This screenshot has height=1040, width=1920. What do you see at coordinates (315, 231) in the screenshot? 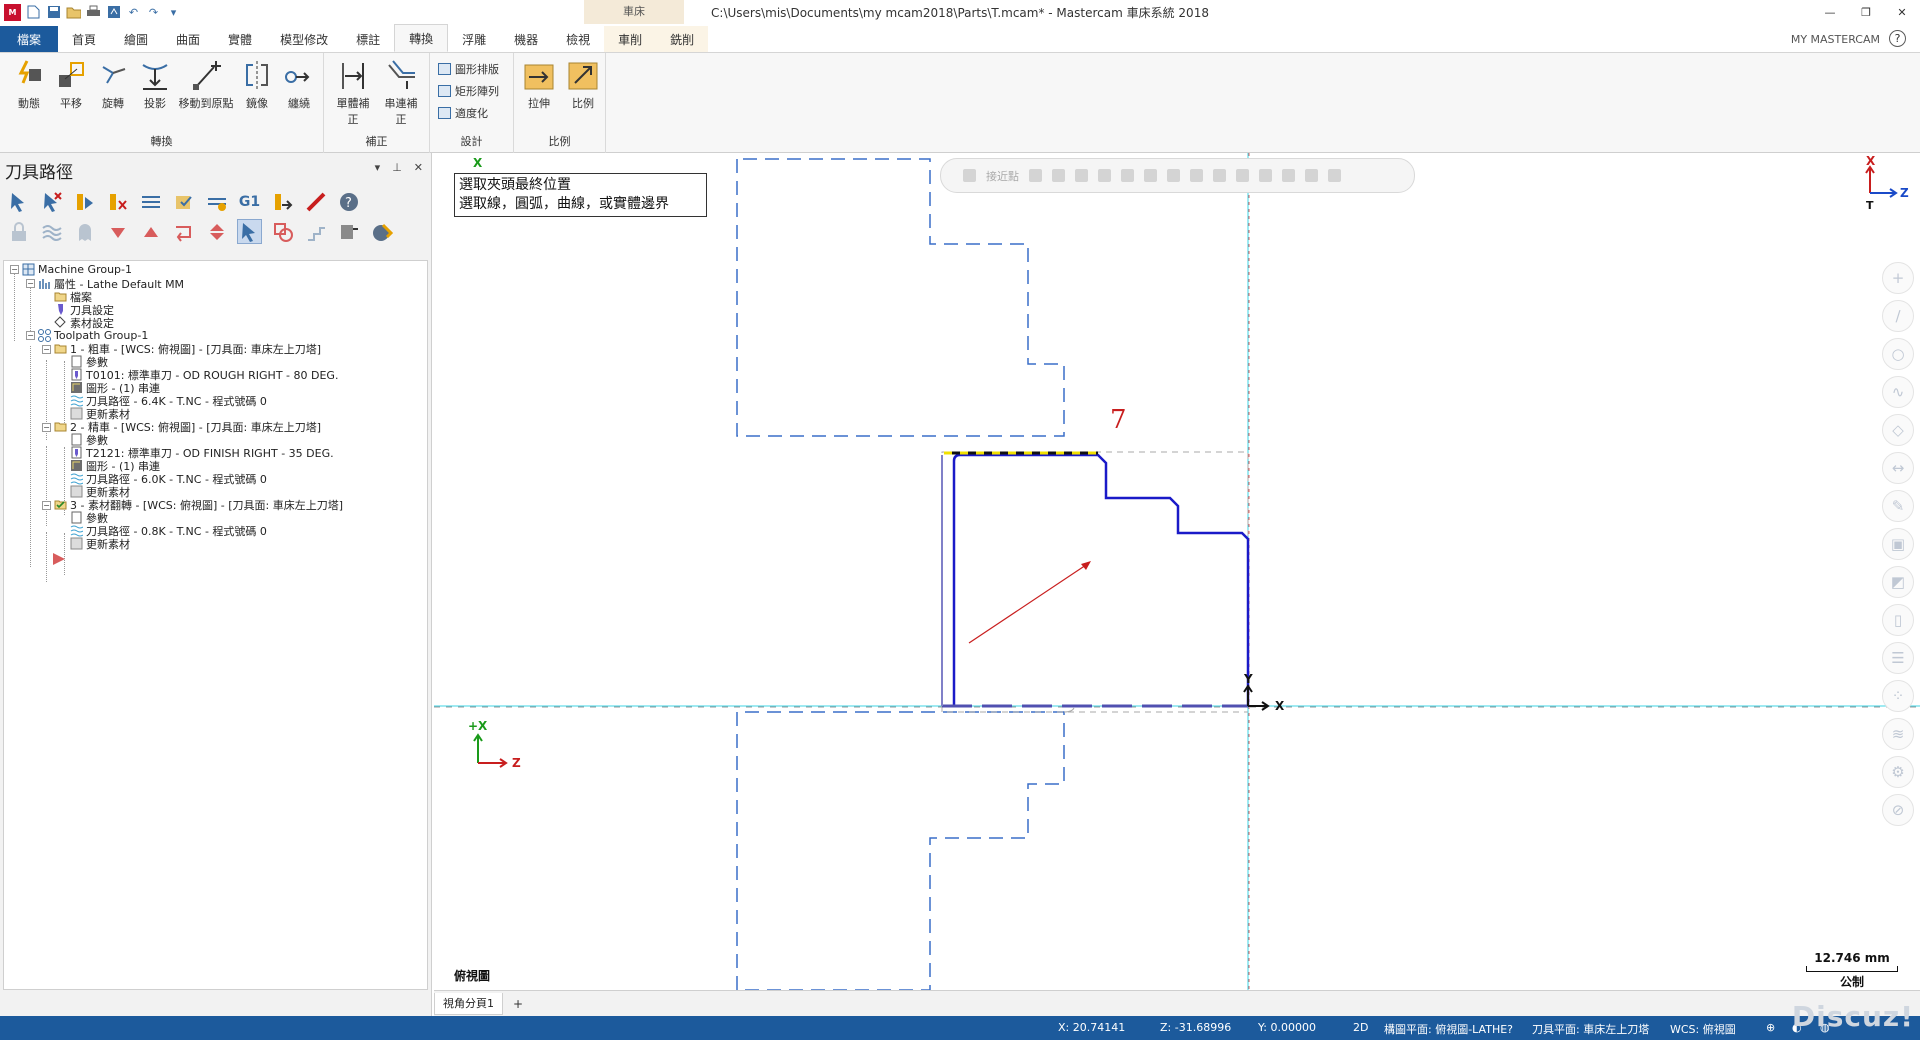
I see `step-icon` at bounding box center [315, 231].